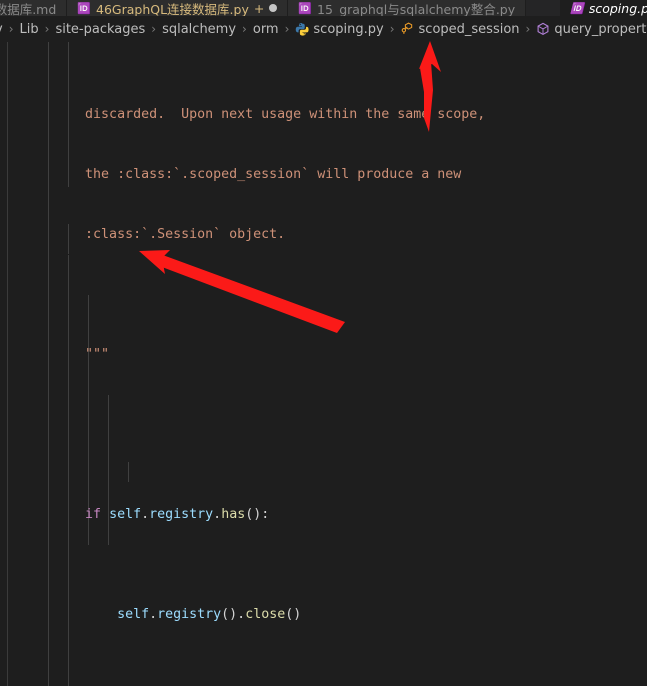 The width and height of the screenshot is (647, 686). I want to click on tab-label: scoping.py, so click(617, 8).